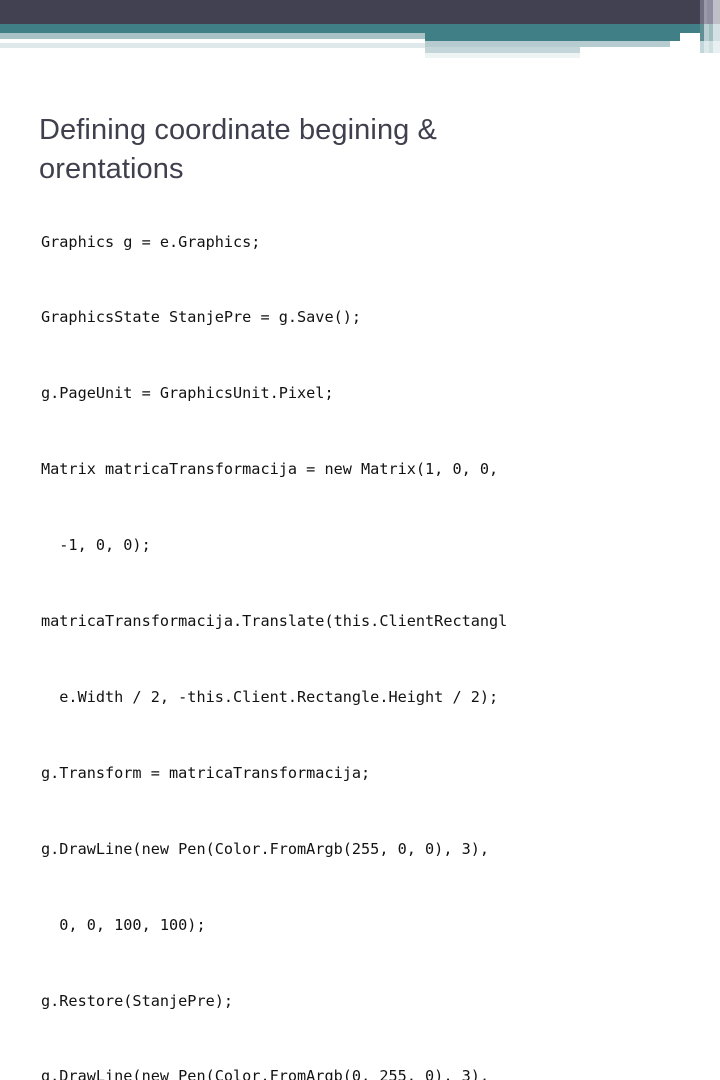 Image resolution: width=720 pixels, height=1080 pixels. I want to click on code-line: GraphicsState StanjePre = g.Save();, so click(201, 317).